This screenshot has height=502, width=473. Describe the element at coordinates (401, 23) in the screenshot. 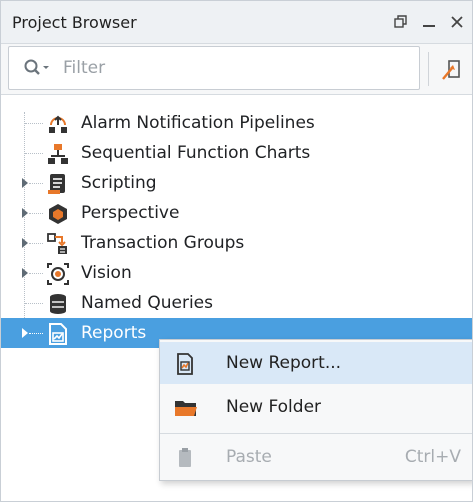

I see `restore-icon` at that location.